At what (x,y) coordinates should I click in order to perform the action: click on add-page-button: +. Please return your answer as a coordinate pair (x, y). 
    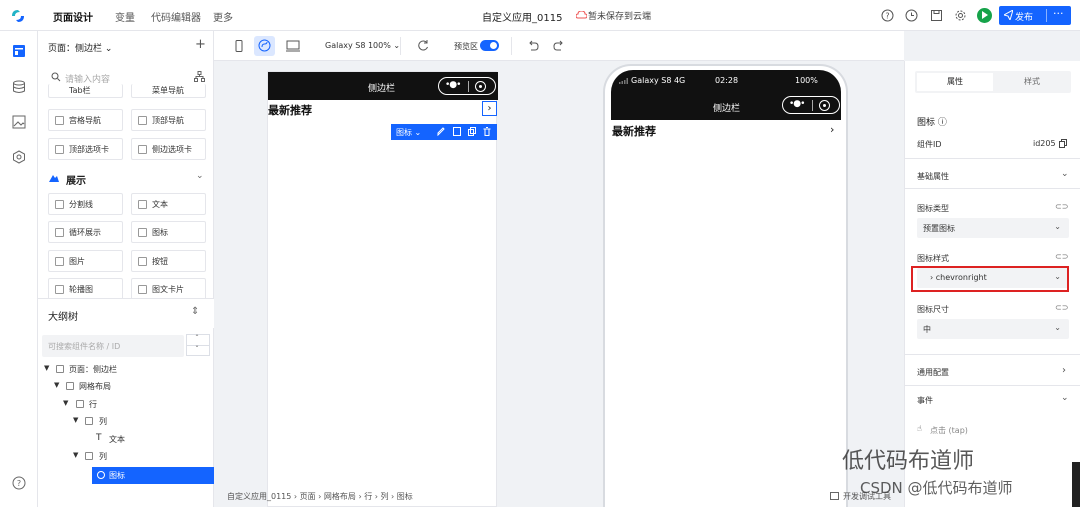
    Looking at the image, I should click on (200, 44).